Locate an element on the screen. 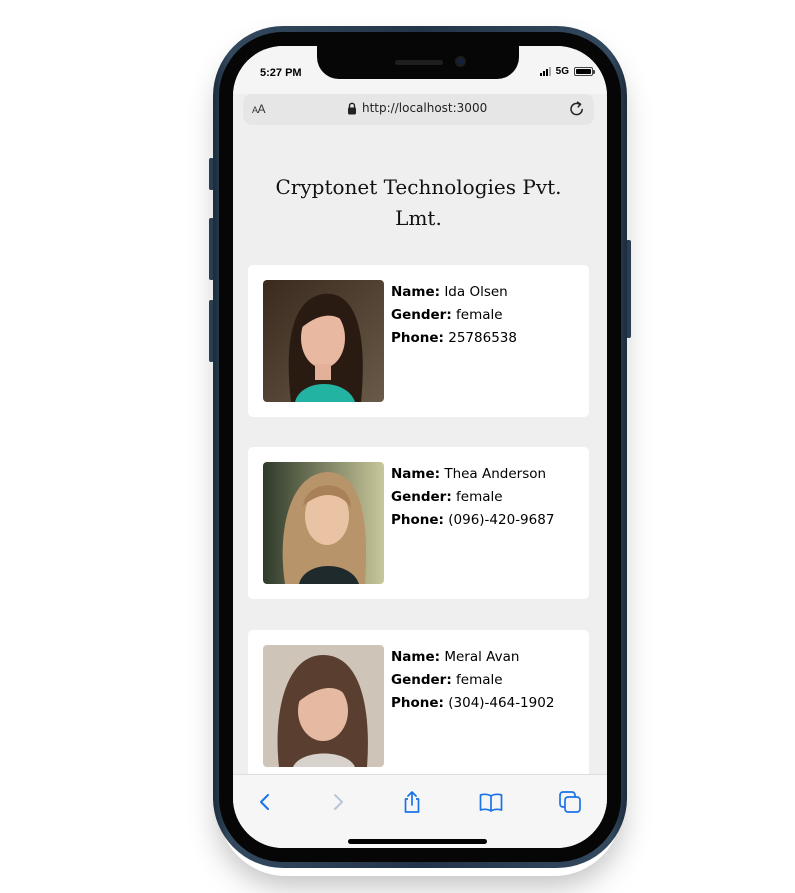 This screenshot has height=893, width=795. notch is located at coordinates (418, 62).